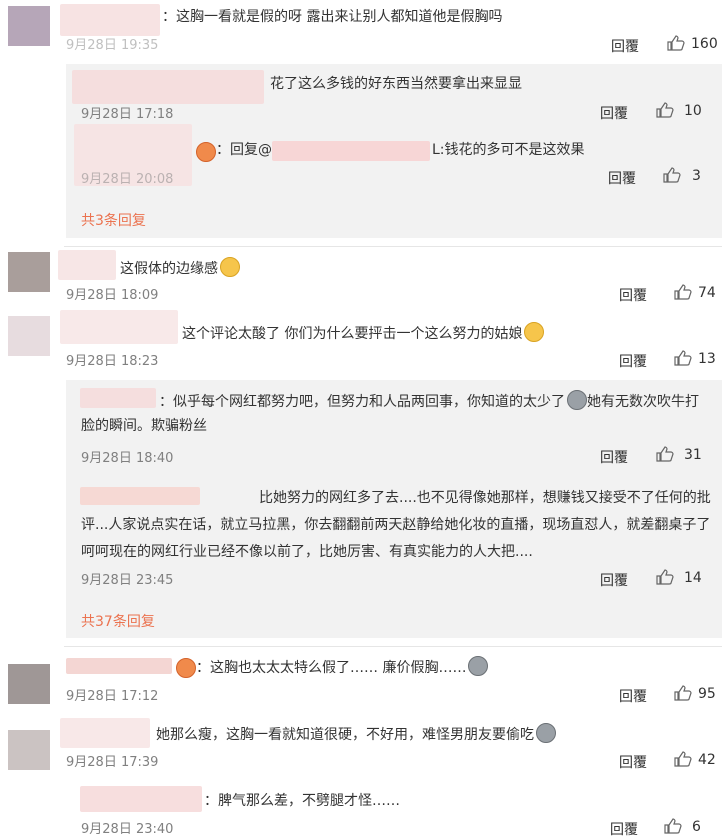 This screenshot has width=722, height=839. I want to click on more-replies-link: 共3条回复, so click(113, 220).